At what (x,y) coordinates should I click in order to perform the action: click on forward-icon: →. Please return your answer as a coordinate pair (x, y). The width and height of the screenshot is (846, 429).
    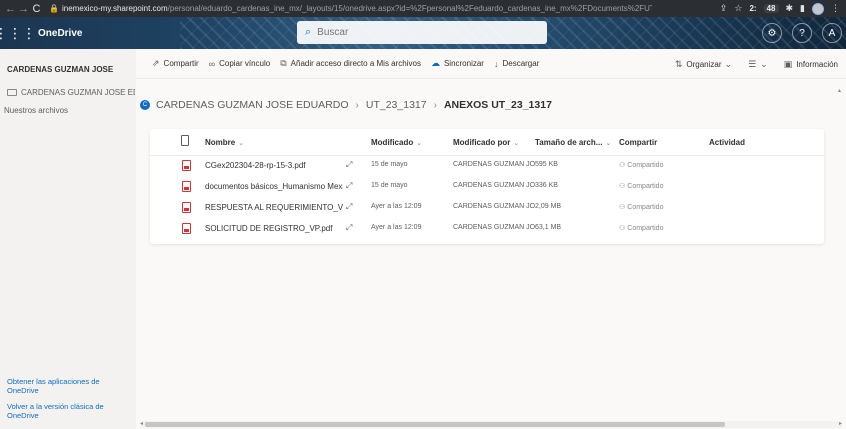
    Looking at the image, I should click on (23, 9).